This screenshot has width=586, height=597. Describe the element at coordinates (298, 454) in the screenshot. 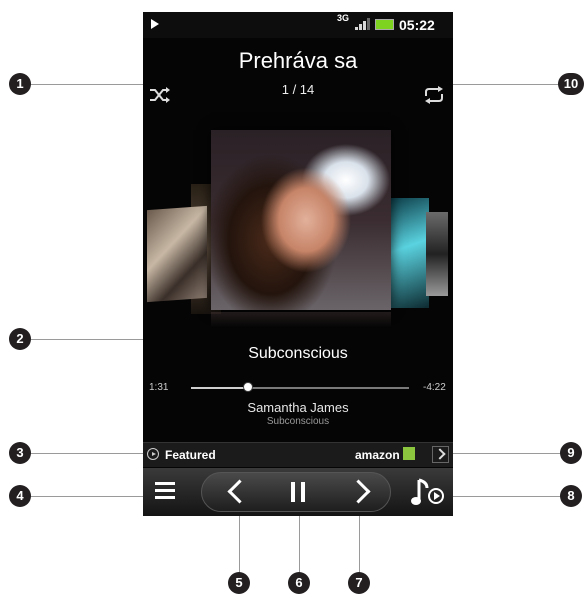

I see `featured-bar: Featured amazon` at that location.